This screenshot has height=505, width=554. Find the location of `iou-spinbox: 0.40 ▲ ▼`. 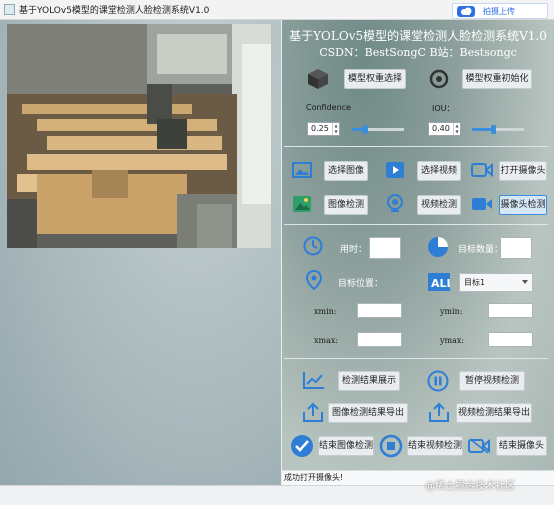

iou-spinbox: 0.40 ▲ ▼ is located at coordinates (444, 129).